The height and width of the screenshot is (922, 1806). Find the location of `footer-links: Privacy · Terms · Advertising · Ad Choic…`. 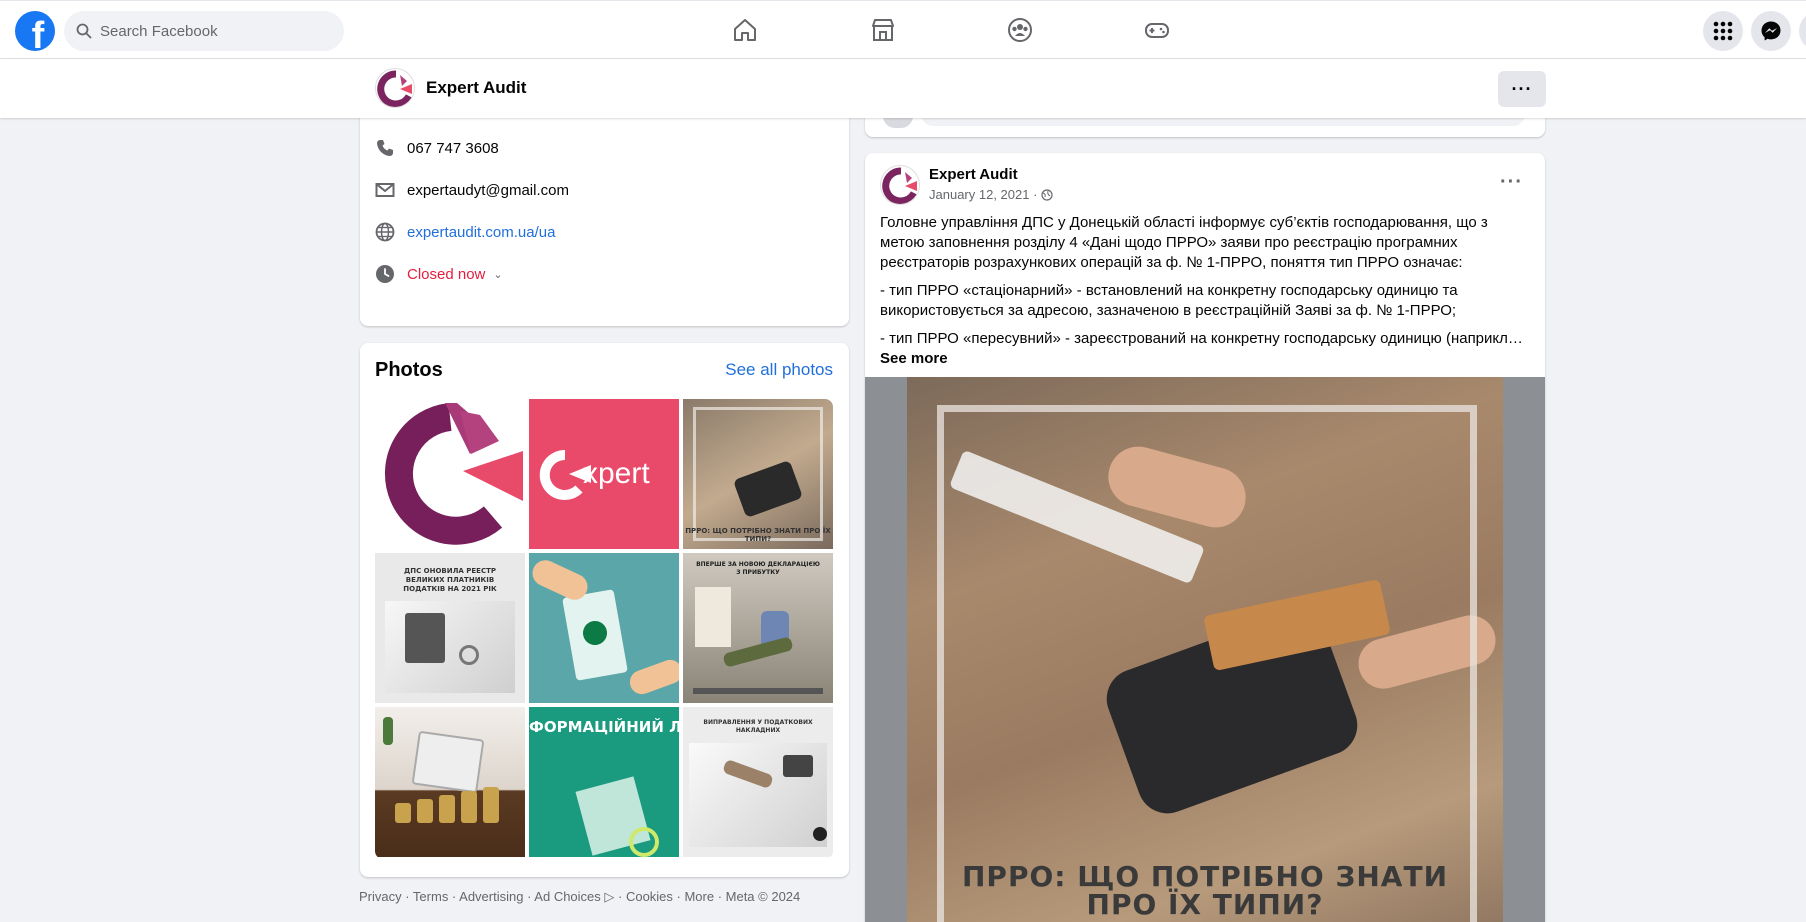

footer-links: Privacy · Terms · Advertising · Ad Choic… is located at coordinates (579, 897).